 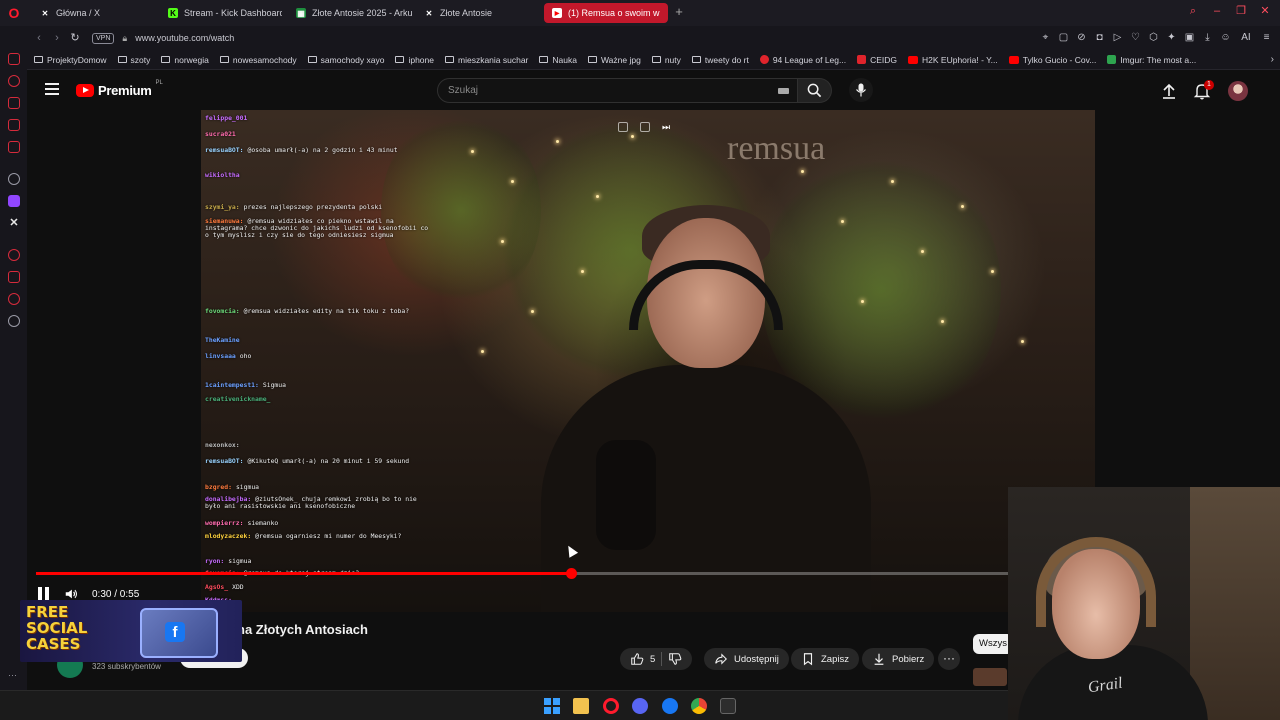 What do you see at coordinates (185, 60) in the screenshot?
I see `bookmark-folder: norwegia` at bounding box center [185, 60].